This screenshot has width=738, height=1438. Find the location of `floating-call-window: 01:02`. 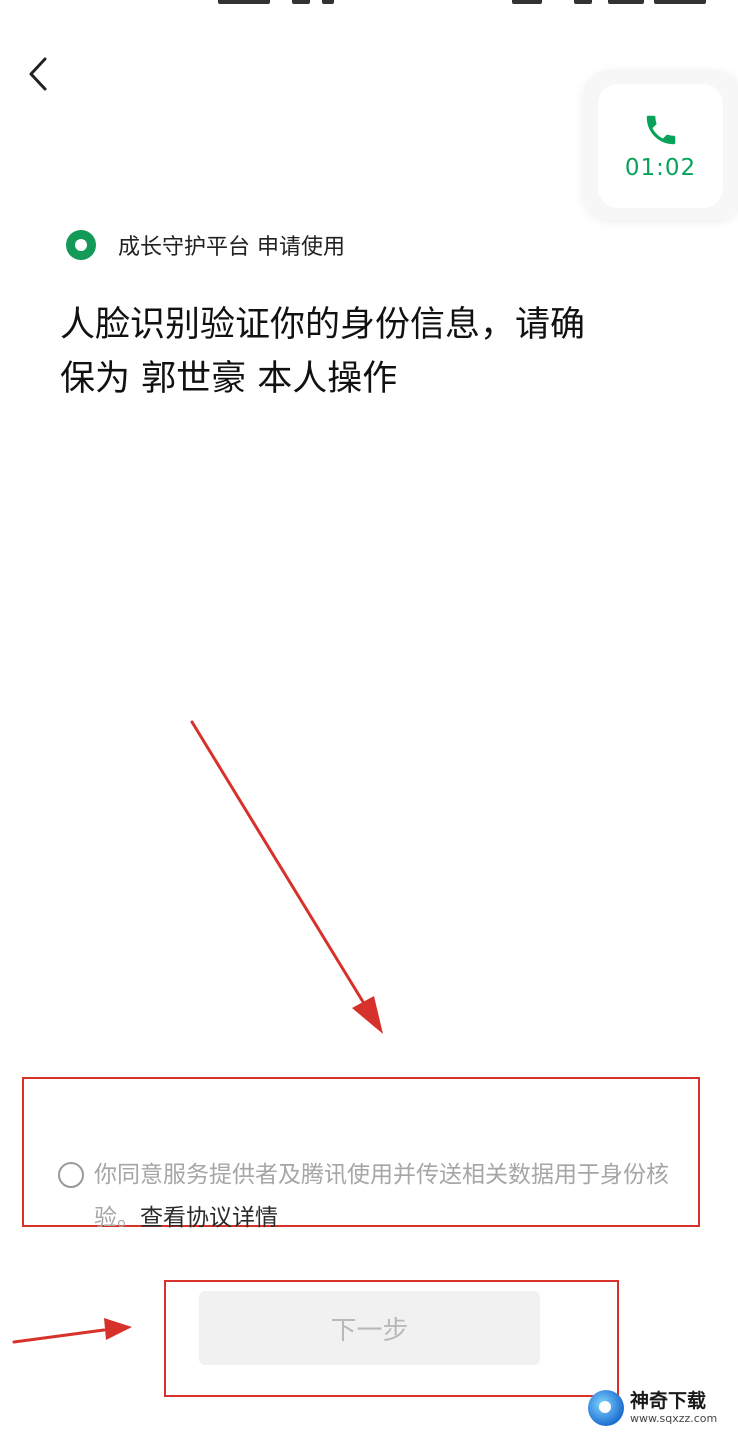

floating-call-window: 01:02 is located at coordinates (660, 145).